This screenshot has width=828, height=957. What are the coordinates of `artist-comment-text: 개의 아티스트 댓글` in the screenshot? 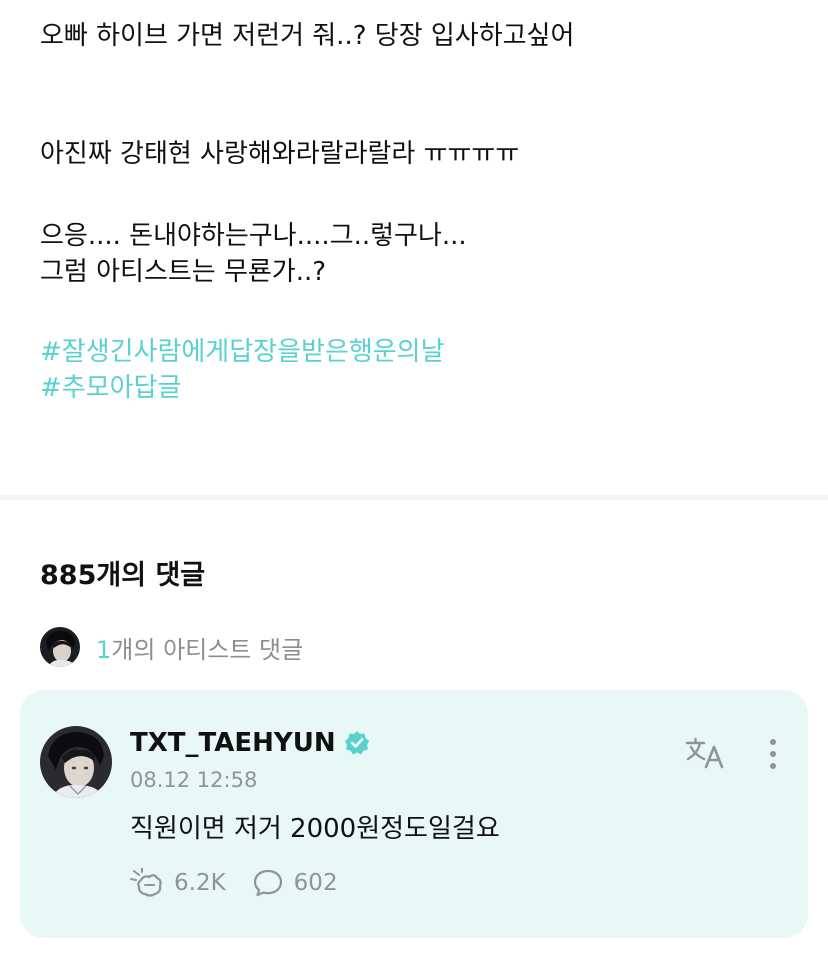 It's located at (207, 649).